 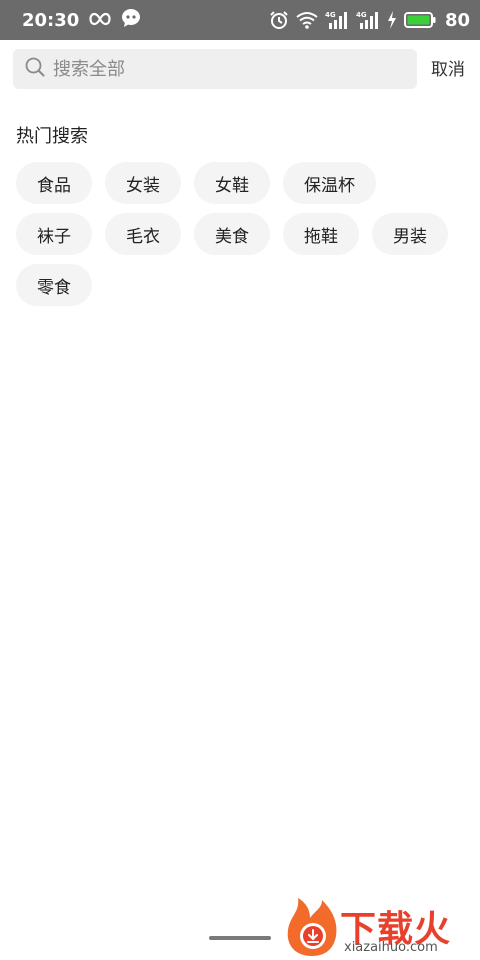 What do you see at coordinates (221, 69) in the screenshot?
I see `search-input` at bounding box center [221, 69].